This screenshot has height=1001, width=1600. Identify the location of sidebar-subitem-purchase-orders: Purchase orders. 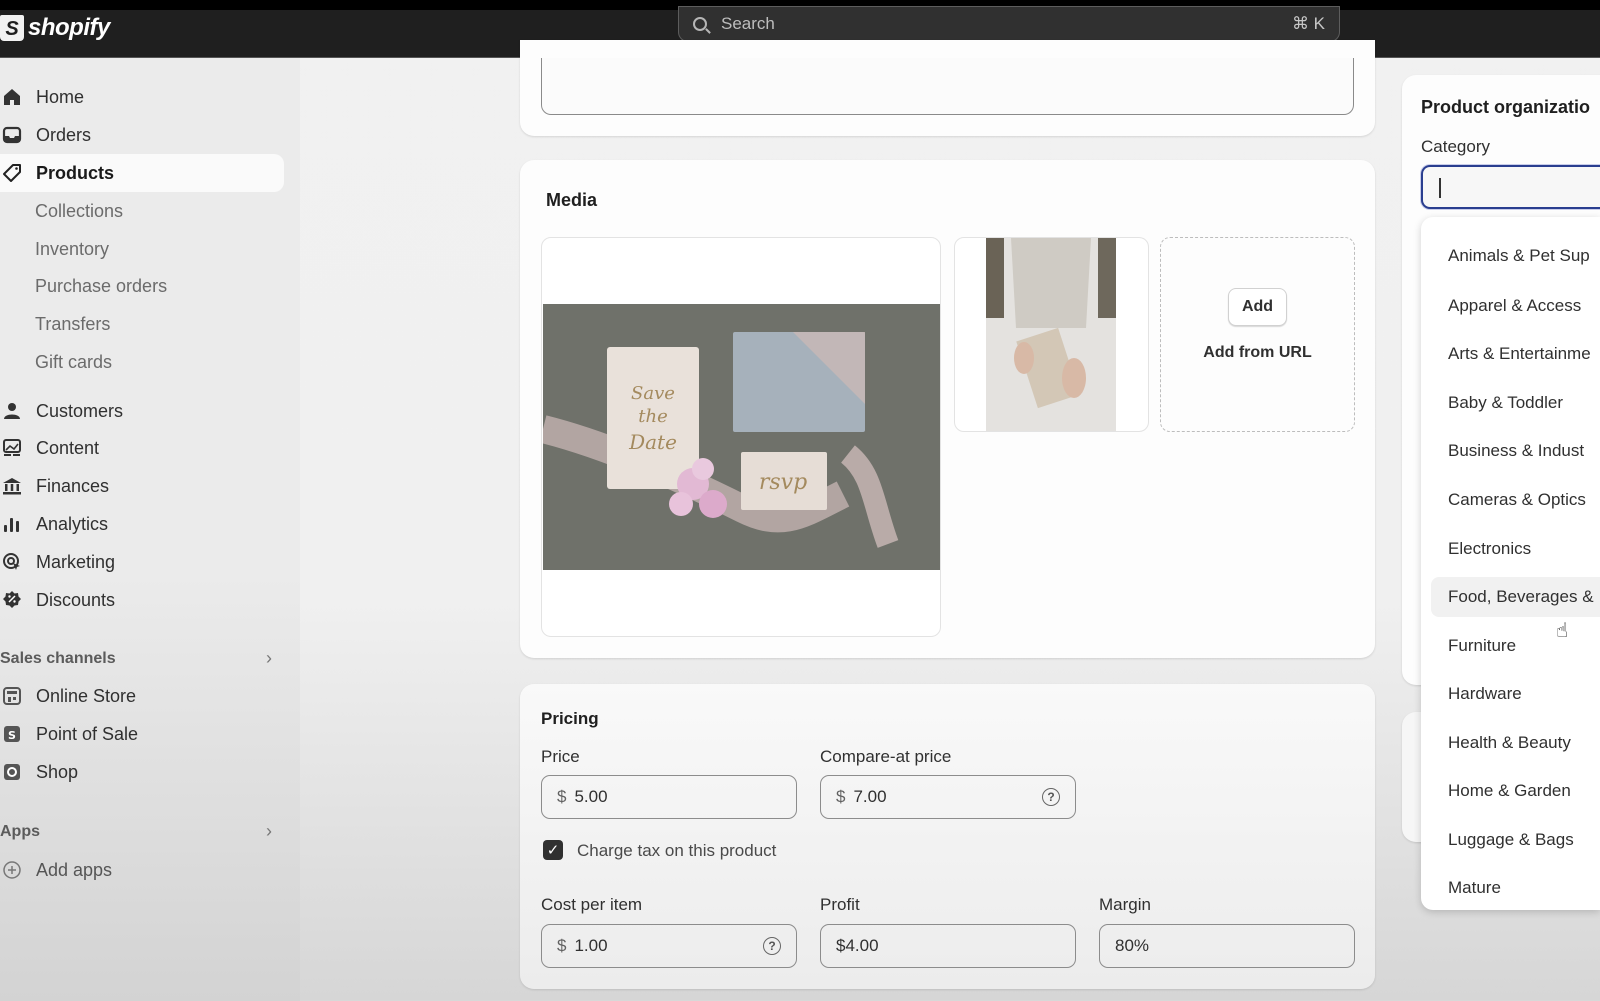
(101, 286).